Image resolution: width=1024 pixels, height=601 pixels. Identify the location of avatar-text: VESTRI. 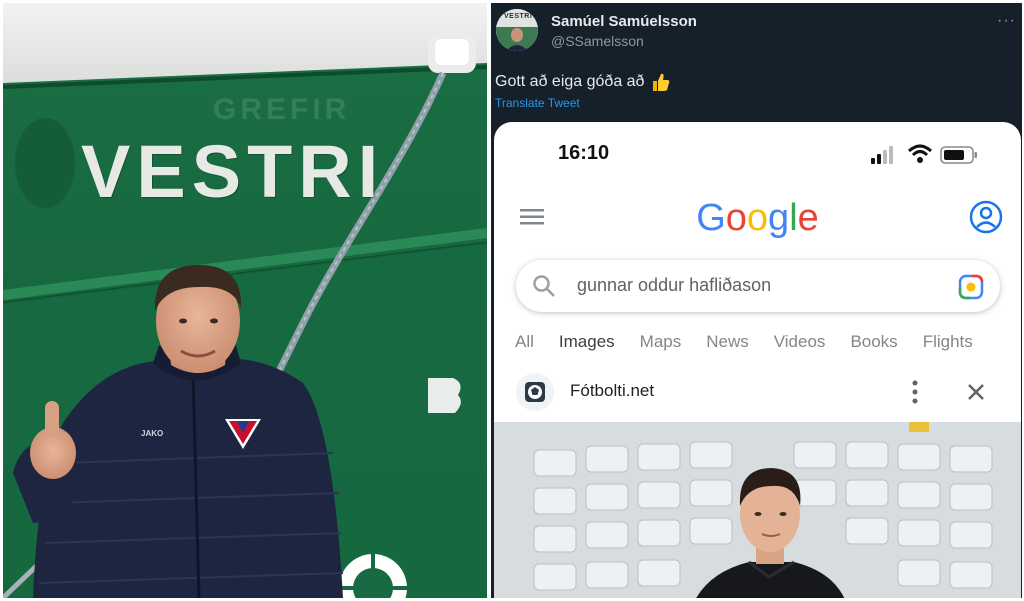
(518, 16).